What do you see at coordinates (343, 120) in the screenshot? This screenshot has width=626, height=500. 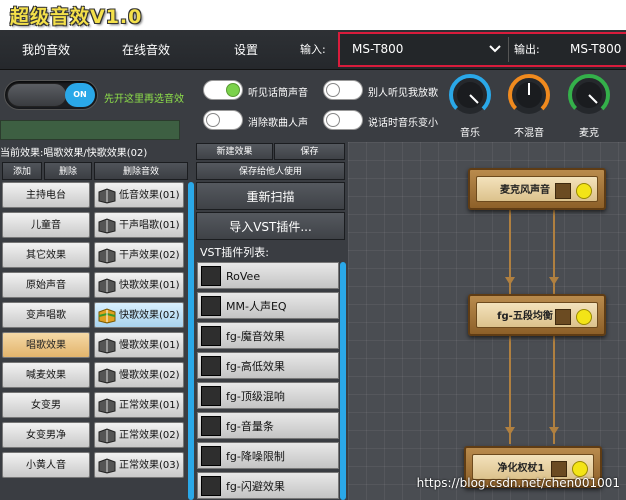 I see `switch-duck-music` at bounding box center [343, 120].